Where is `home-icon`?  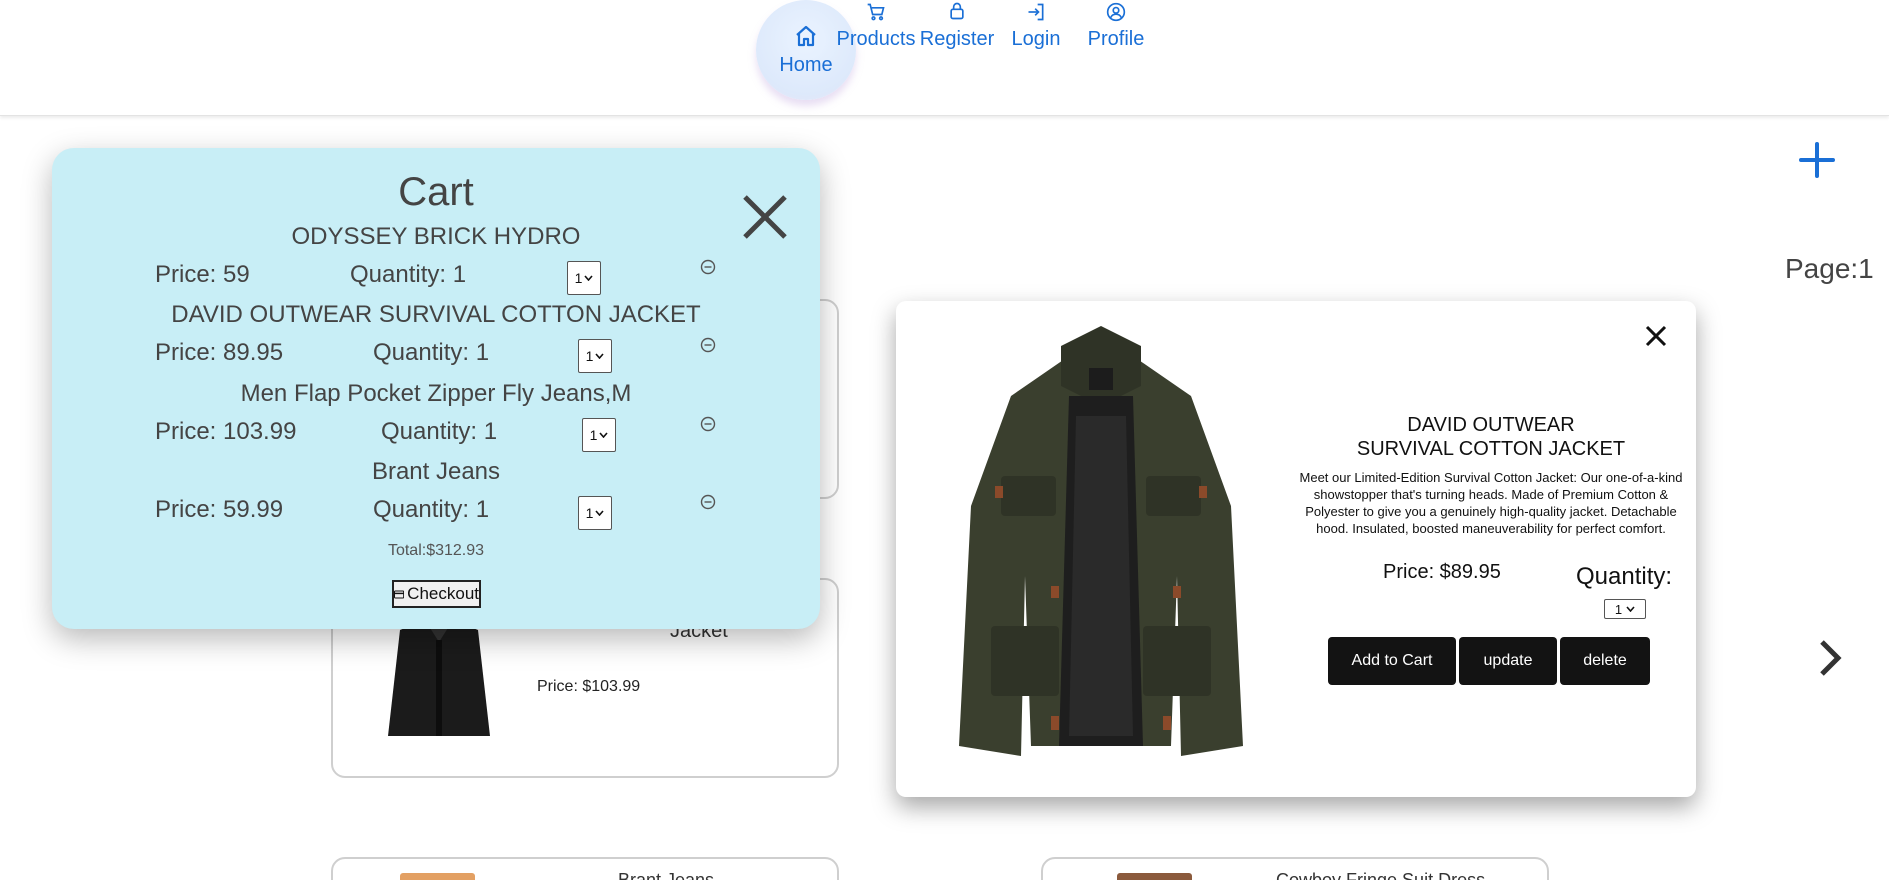 home-icon is located at coordinates (806, 36).